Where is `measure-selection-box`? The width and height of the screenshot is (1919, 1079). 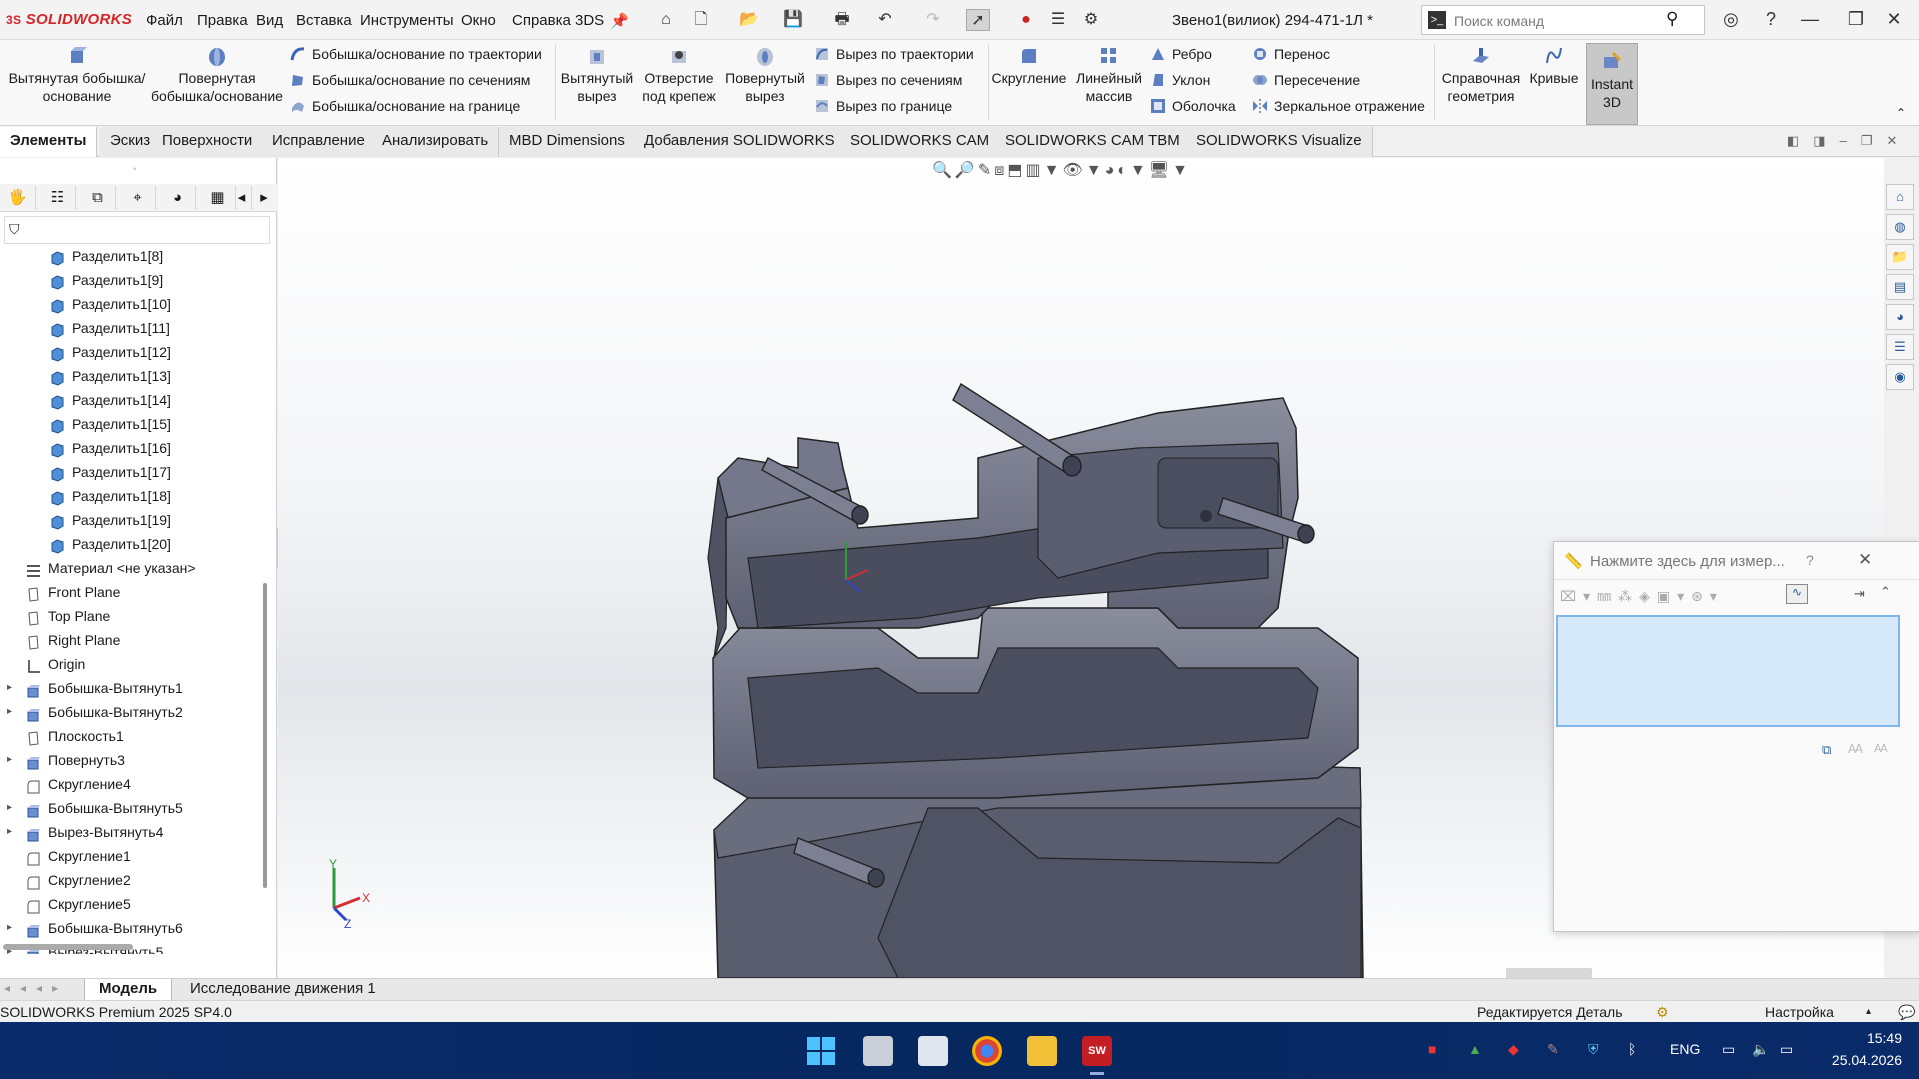
measure-selection-box is located at coordinates (1728, 671).